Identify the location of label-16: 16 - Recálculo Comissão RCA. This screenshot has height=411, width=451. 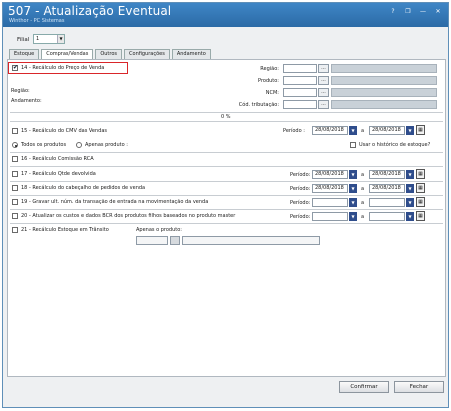
(57, 159).